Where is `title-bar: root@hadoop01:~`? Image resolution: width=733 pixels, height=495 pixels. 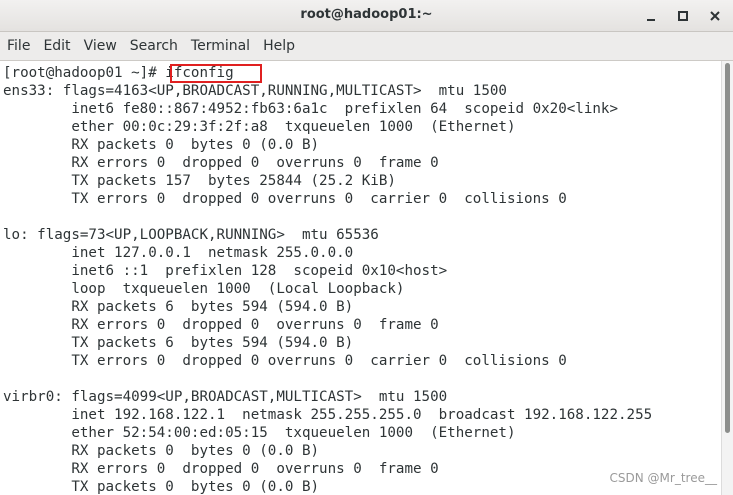
title-bar: root@hadoop01:~ is located at coordinates (366, 16).